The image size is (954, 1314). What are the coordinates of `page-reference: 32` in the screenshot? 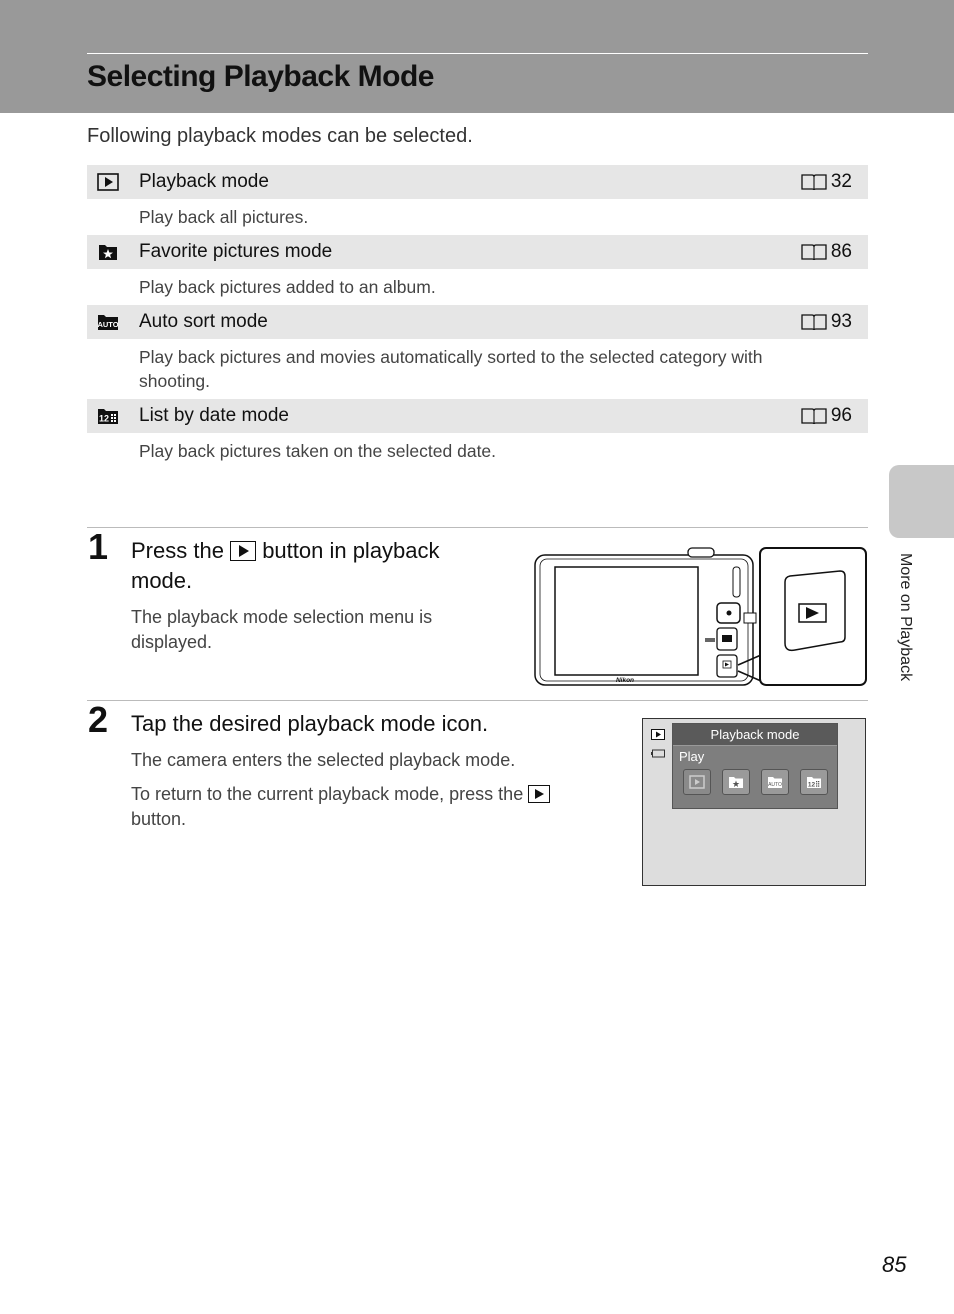 It's located at (826, 182).